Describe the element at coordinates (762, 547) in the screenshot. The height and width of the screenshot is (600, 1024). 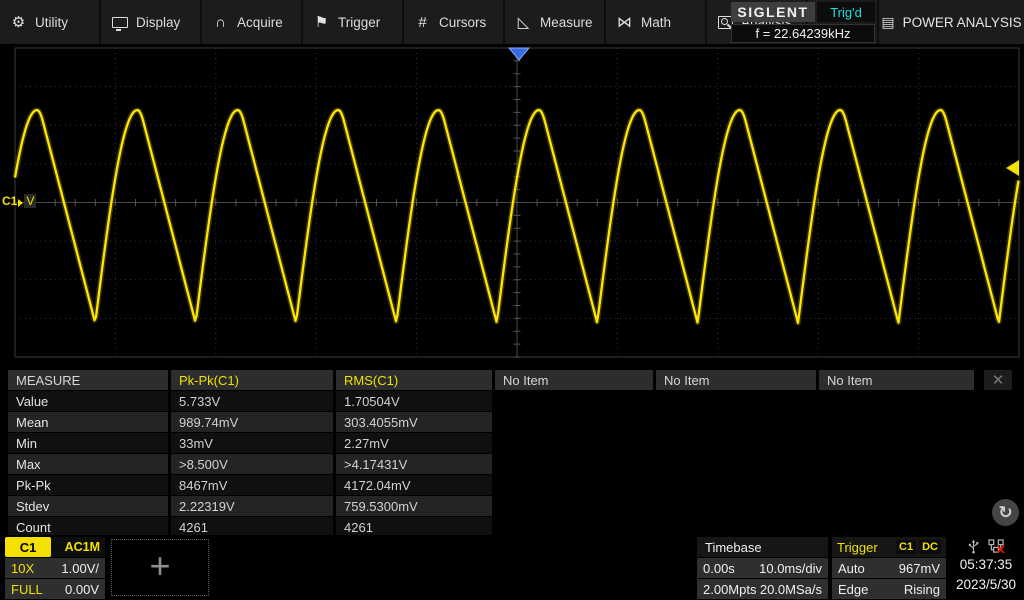
I see `timebase-label: Timebase` at that location.